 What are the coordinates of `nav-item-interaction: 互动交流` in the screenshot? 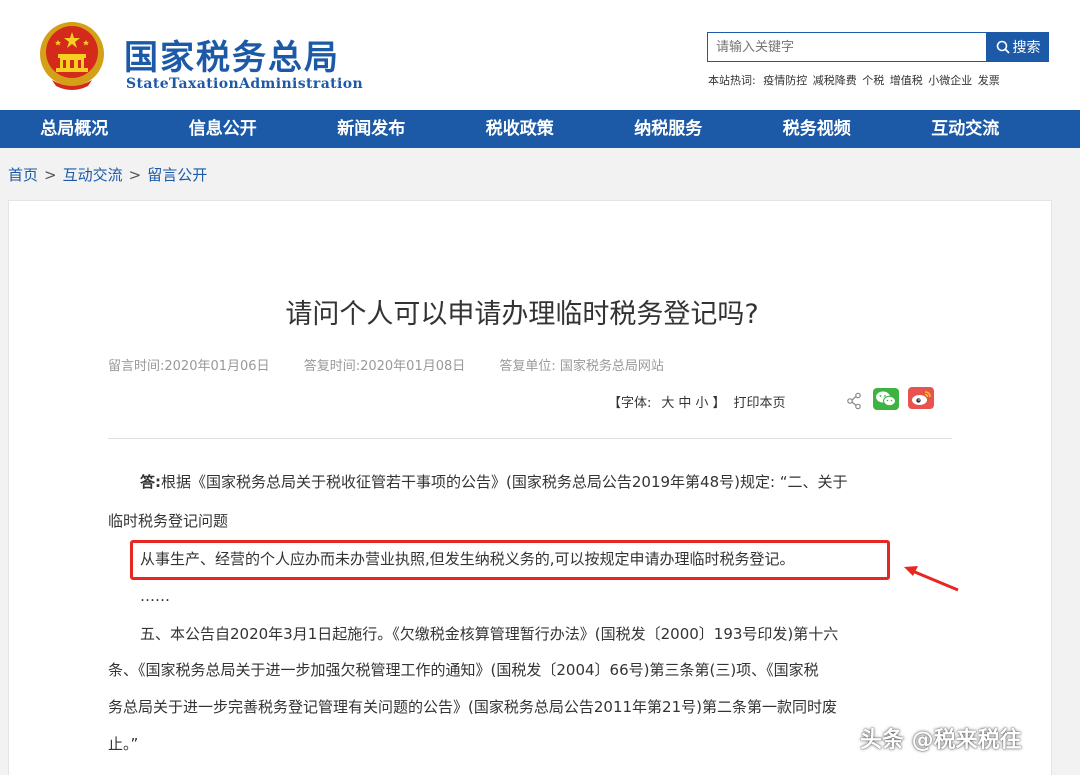 It's located at (965, 129).